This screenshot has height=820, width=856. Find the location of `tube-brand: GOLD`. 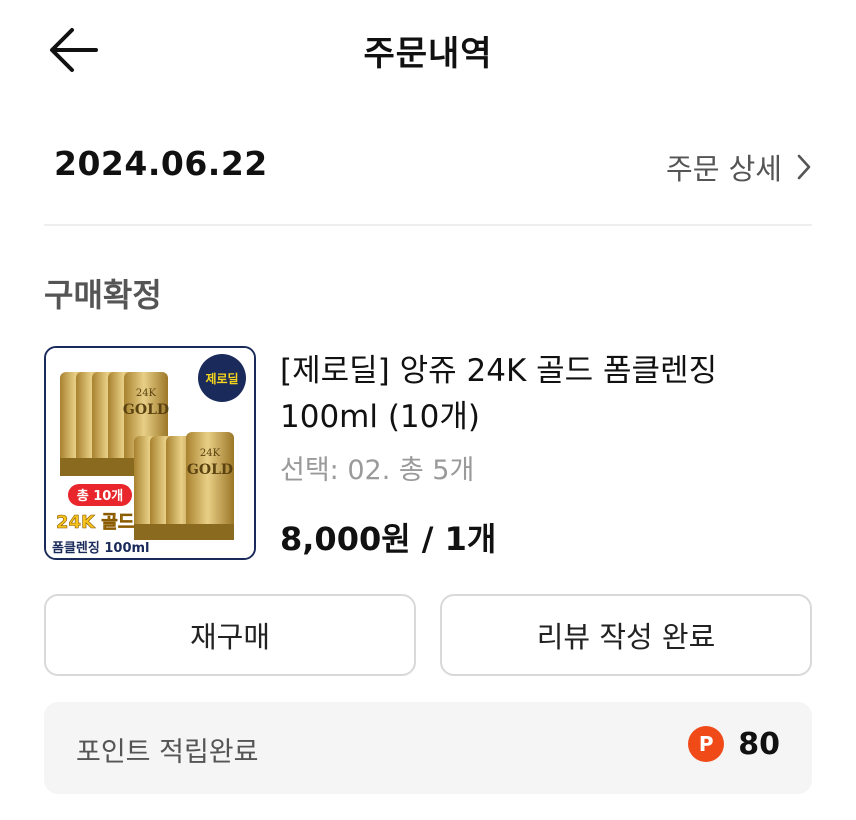

tube-brand: GOLD is located at coordinates (146, 410).